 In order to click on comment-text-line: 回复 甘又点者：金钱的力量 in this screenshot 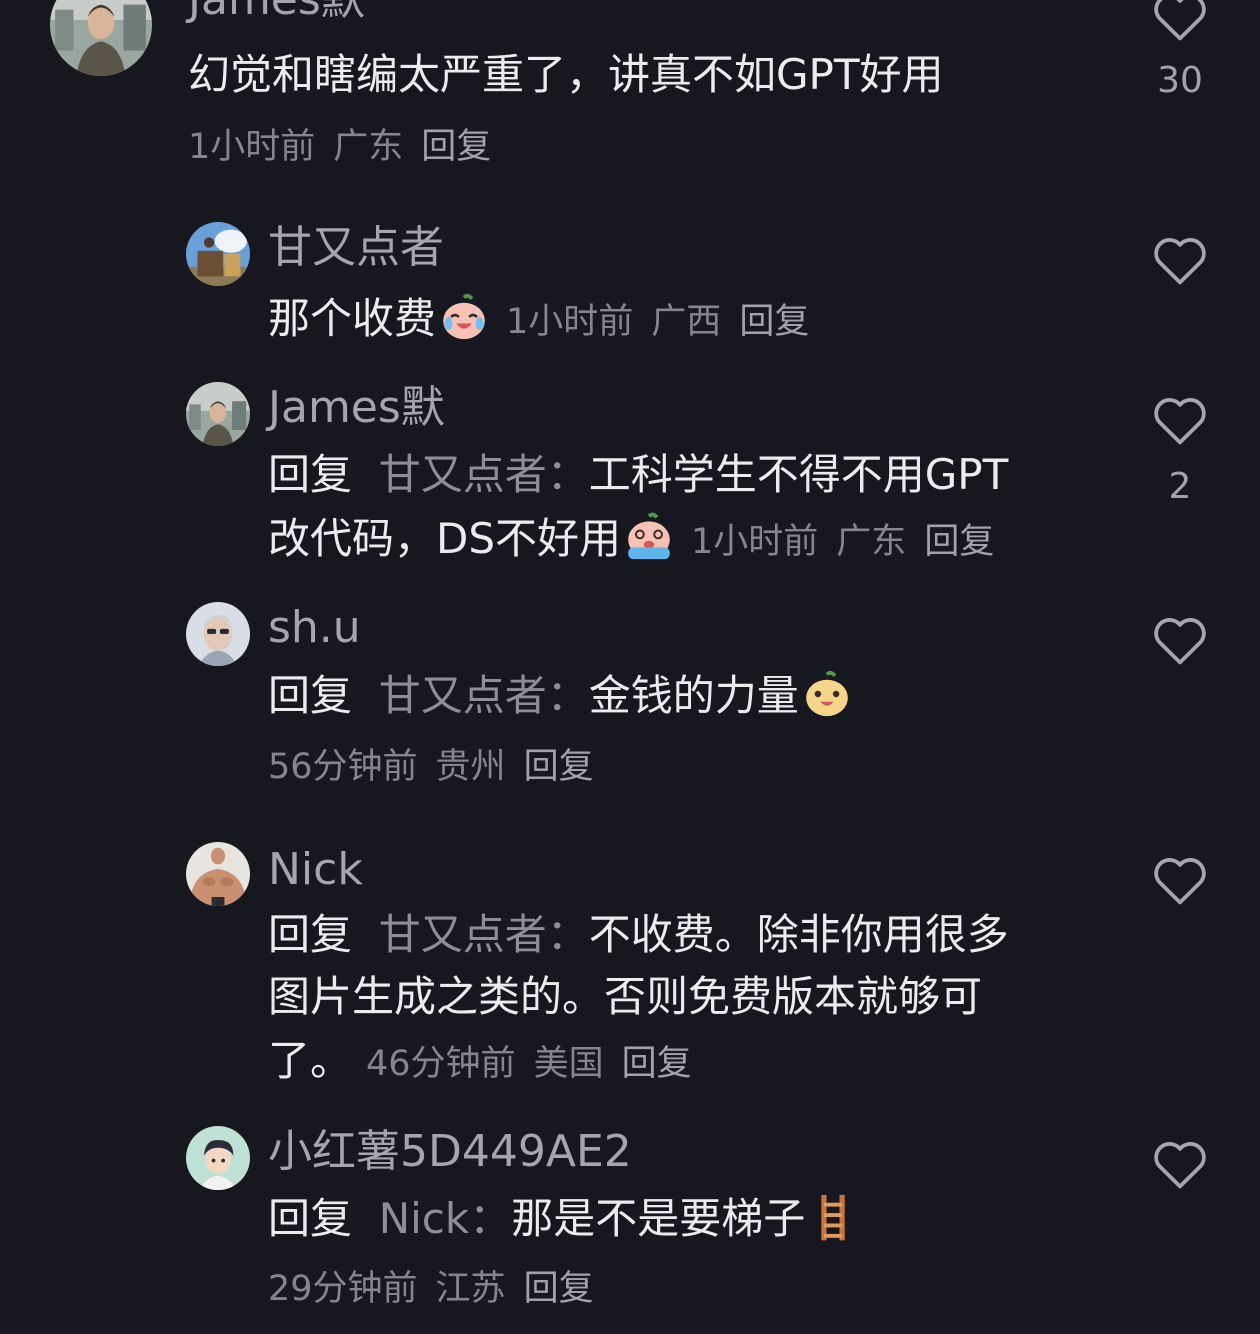, I will do `click(561, 696)`.